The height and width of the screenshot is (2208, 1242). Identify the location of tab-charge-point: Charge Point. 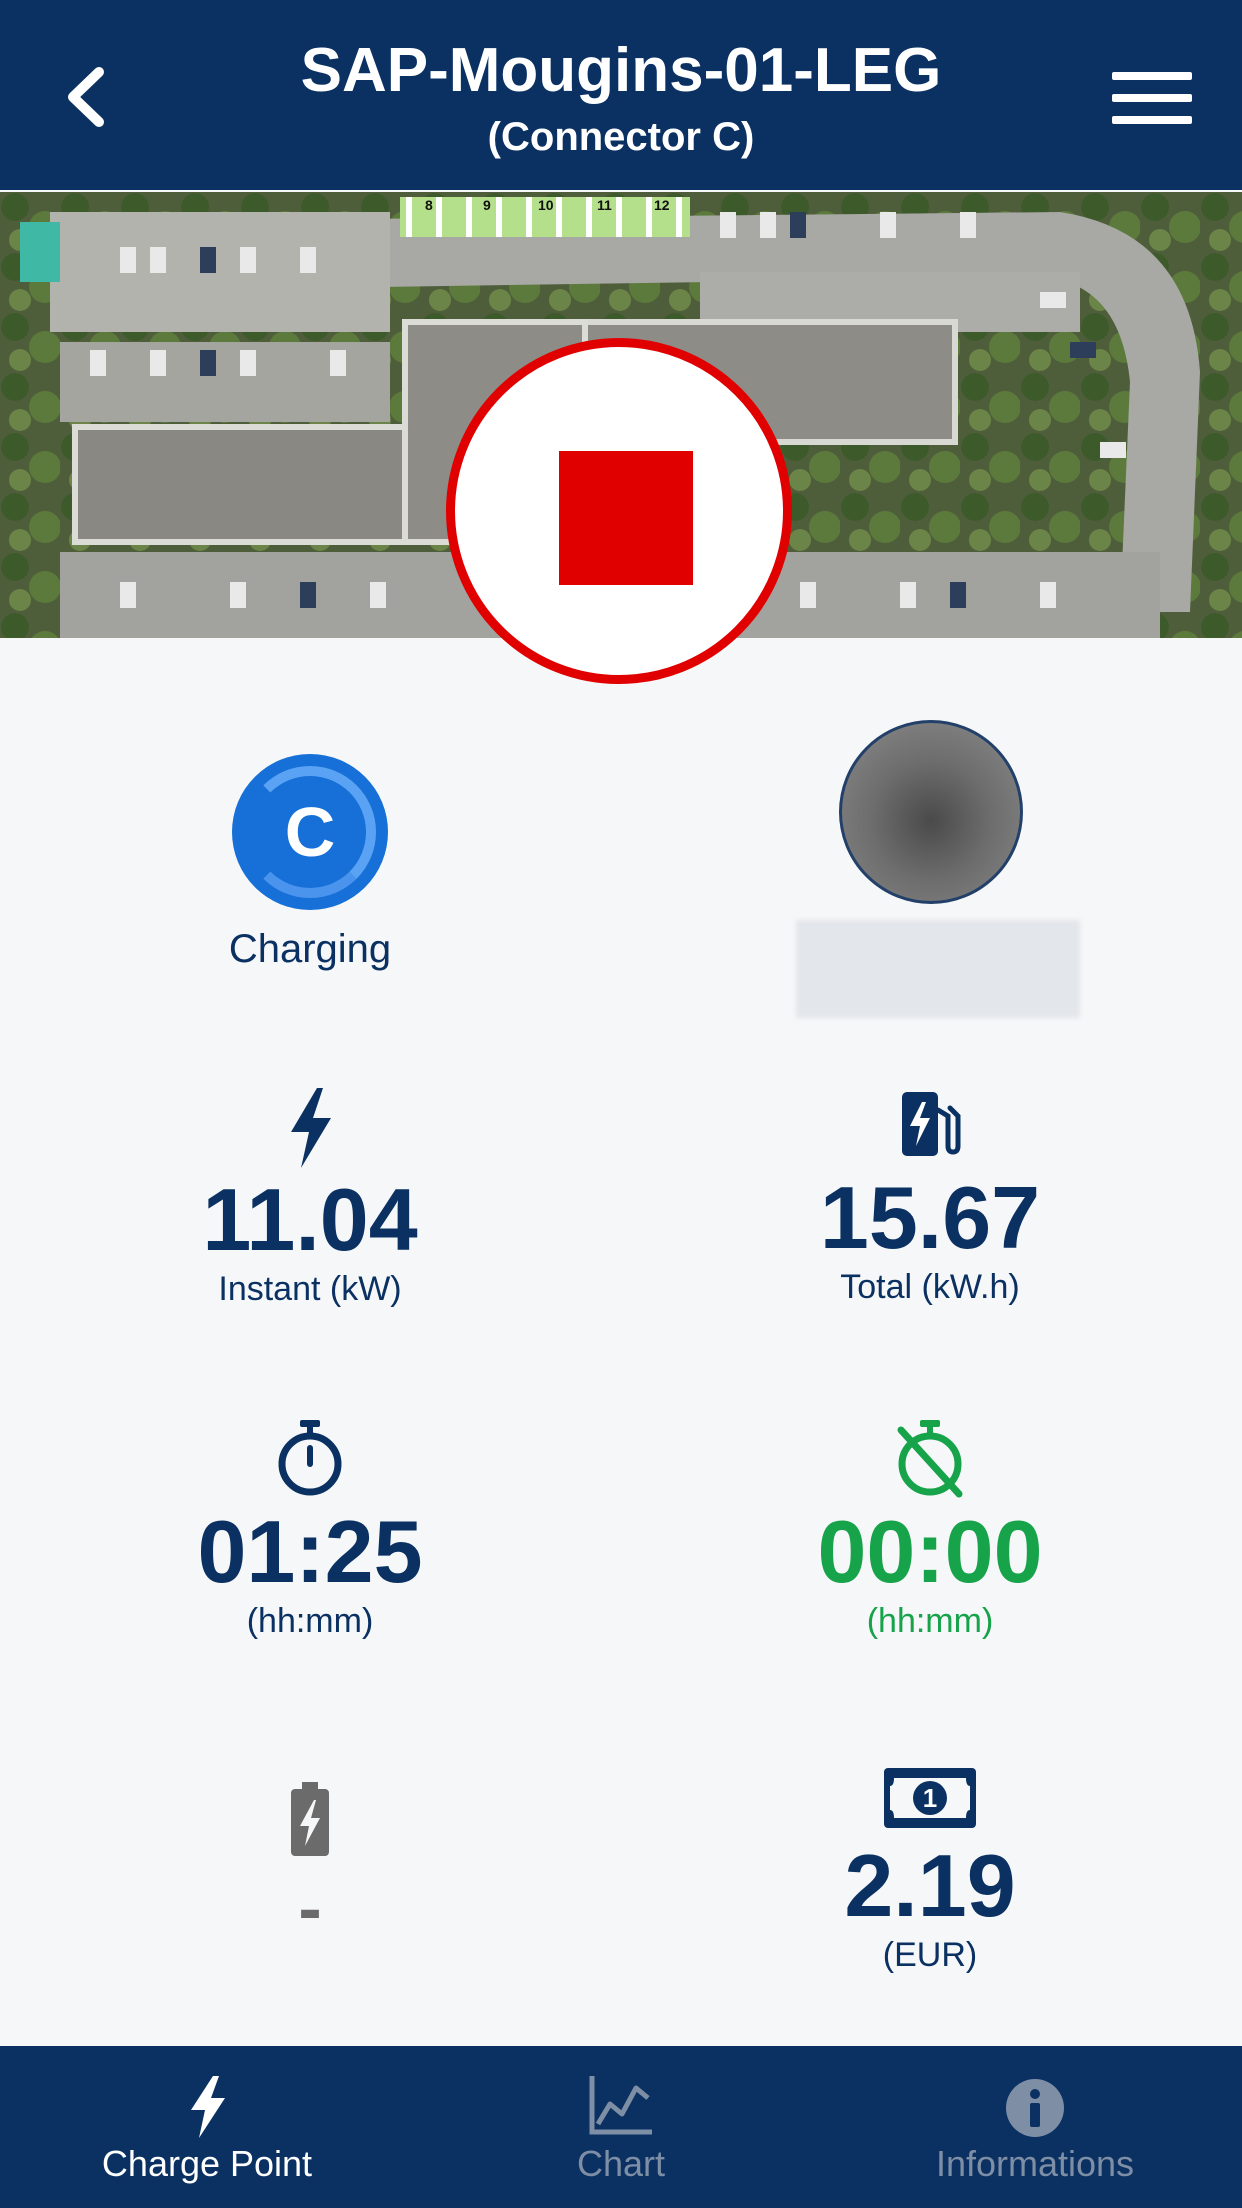
(207, 2127).